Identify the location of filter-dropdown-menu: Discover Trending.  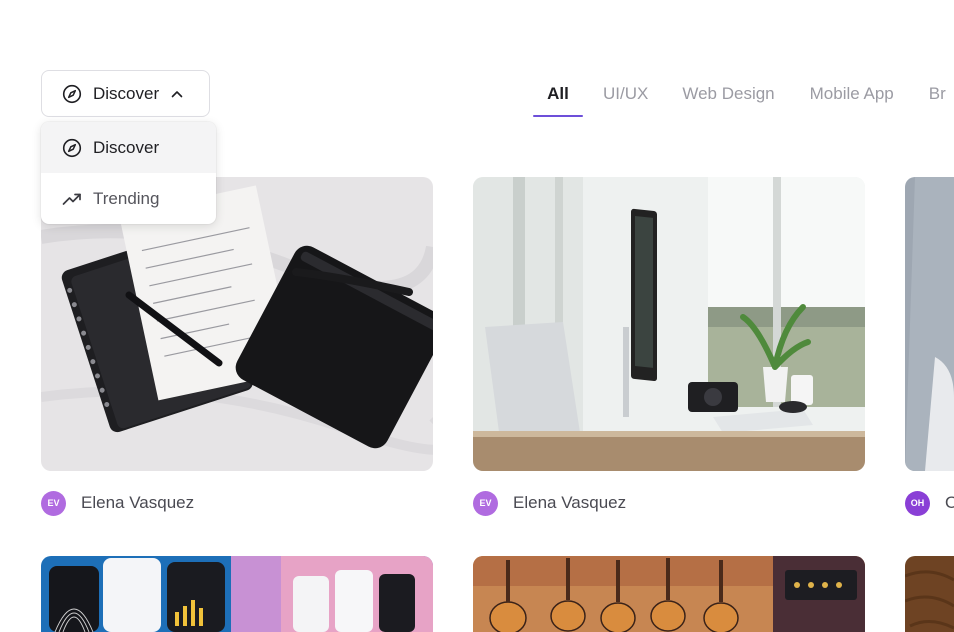
(128, 173).